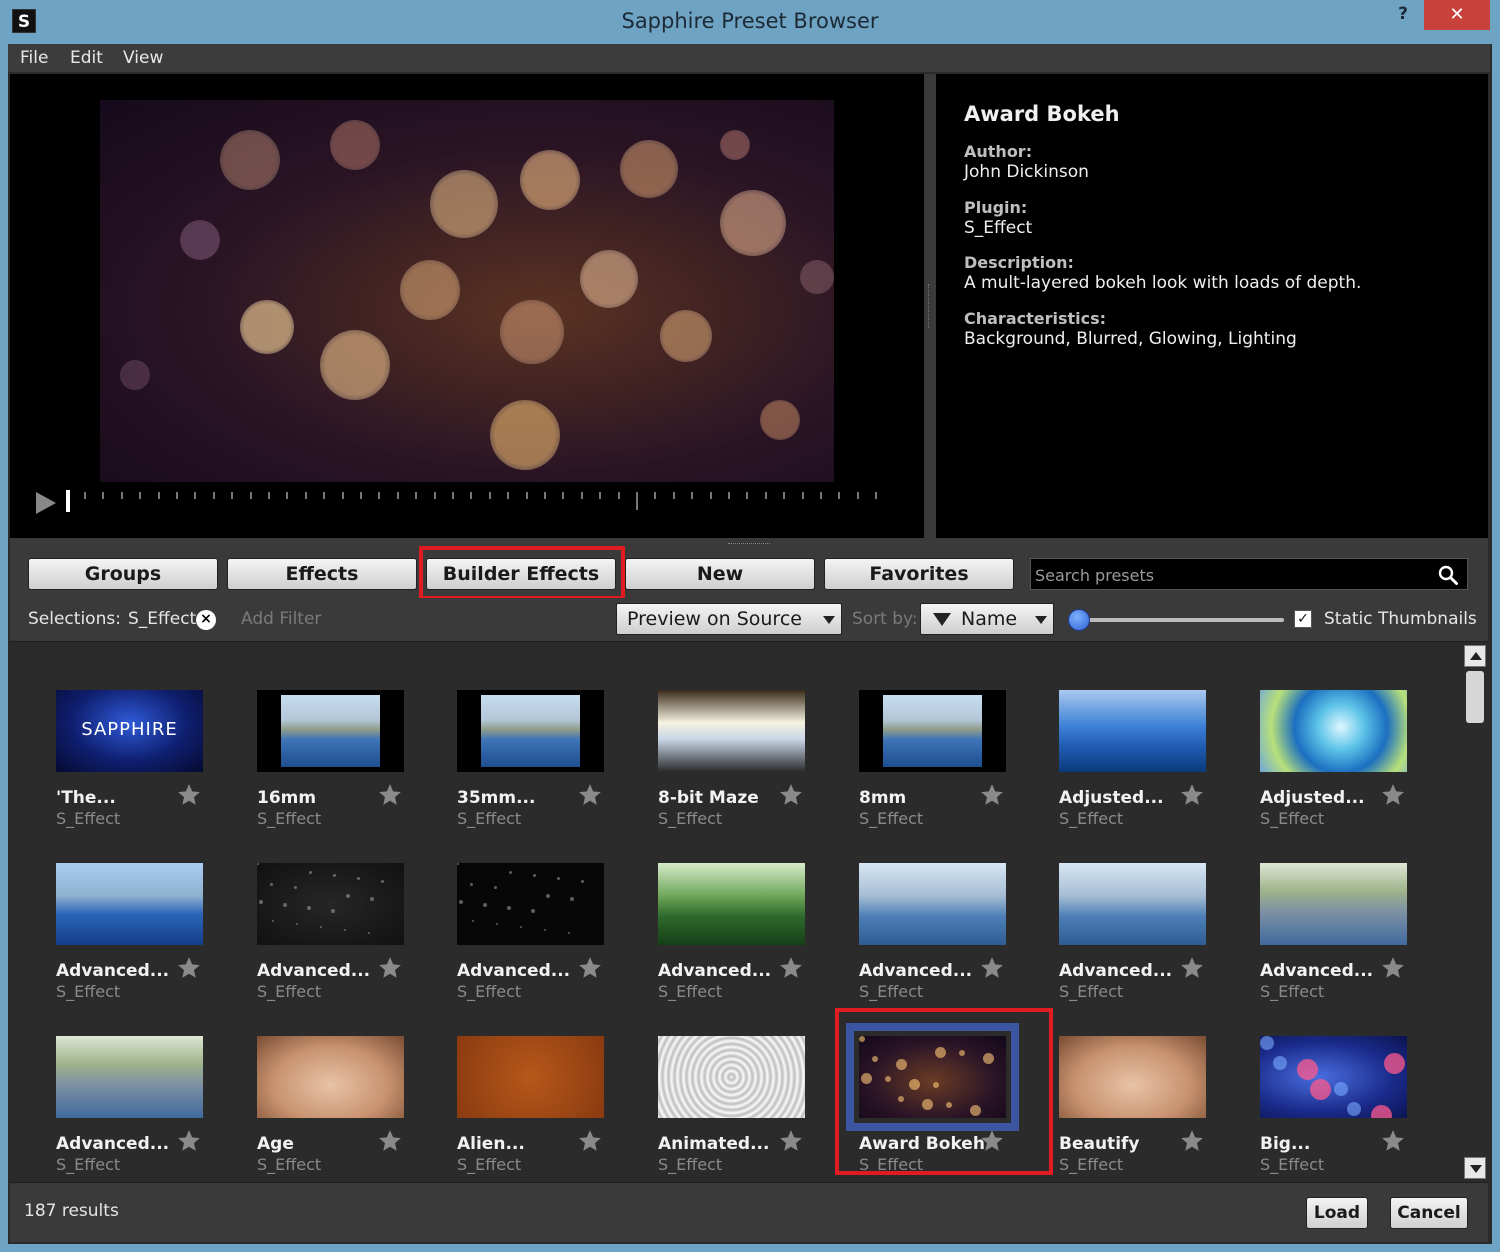 This screenshot has height=1252, width=1500. I want to click on preview-mode-dropdown: Preview on Source, so click(729, 619).